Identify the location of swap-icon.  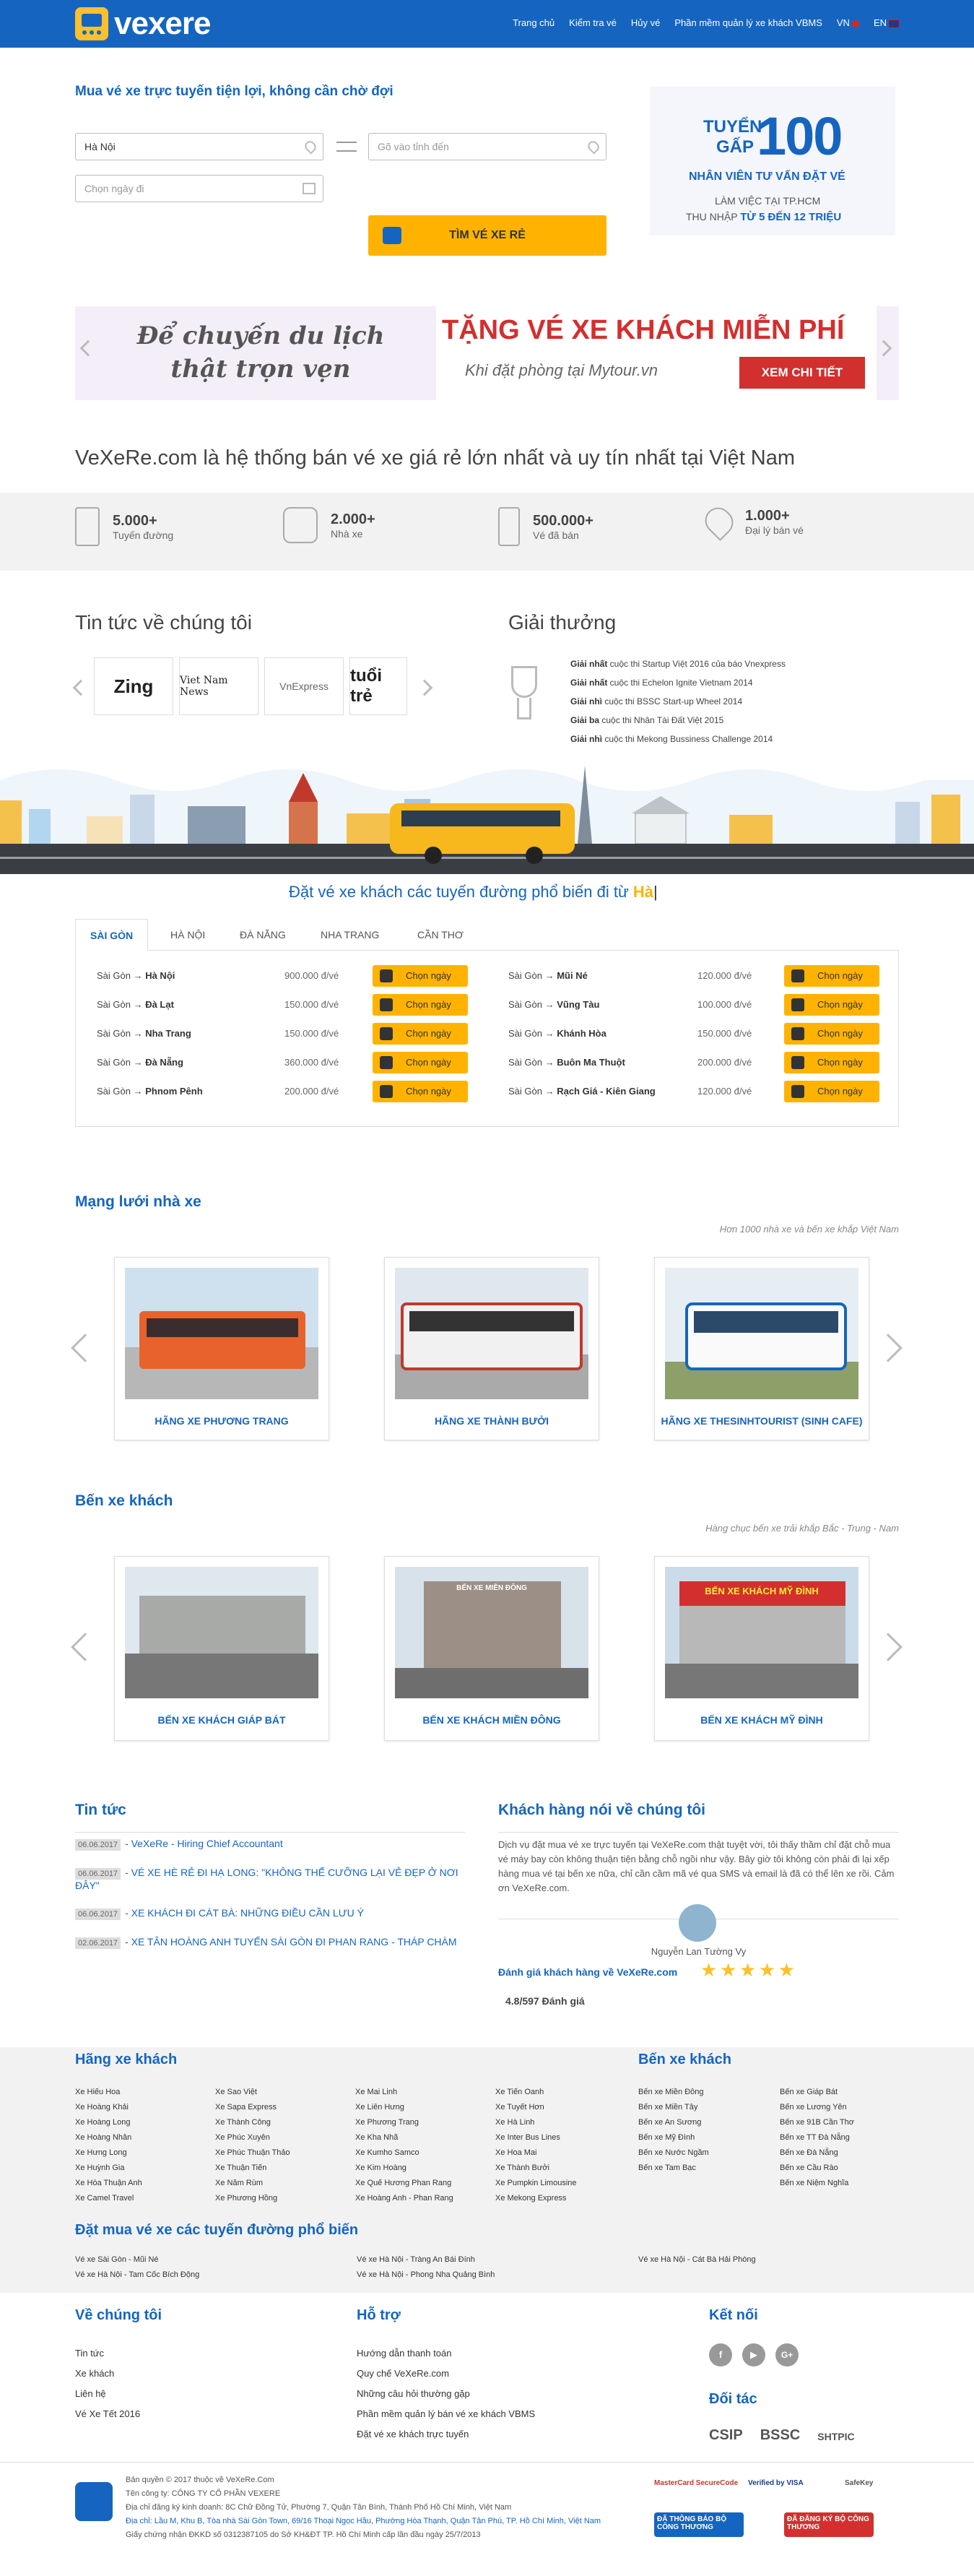
(347, 147).